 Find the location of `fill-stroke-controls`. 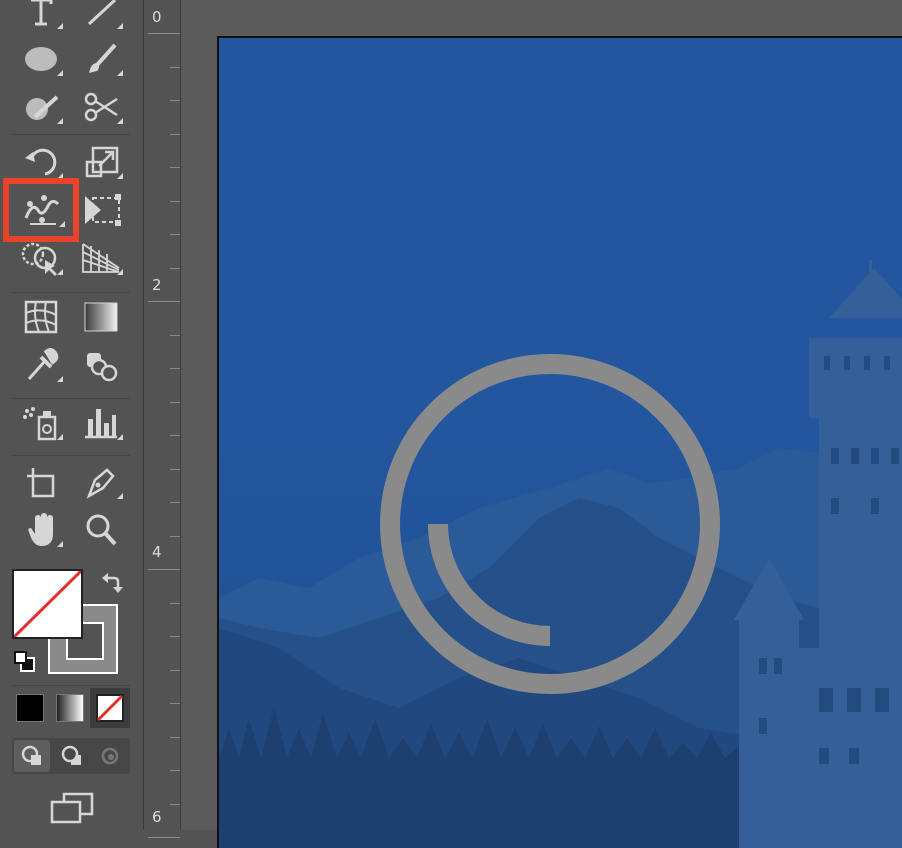

fill-stroke-controls is located at coordinates (71, 630).